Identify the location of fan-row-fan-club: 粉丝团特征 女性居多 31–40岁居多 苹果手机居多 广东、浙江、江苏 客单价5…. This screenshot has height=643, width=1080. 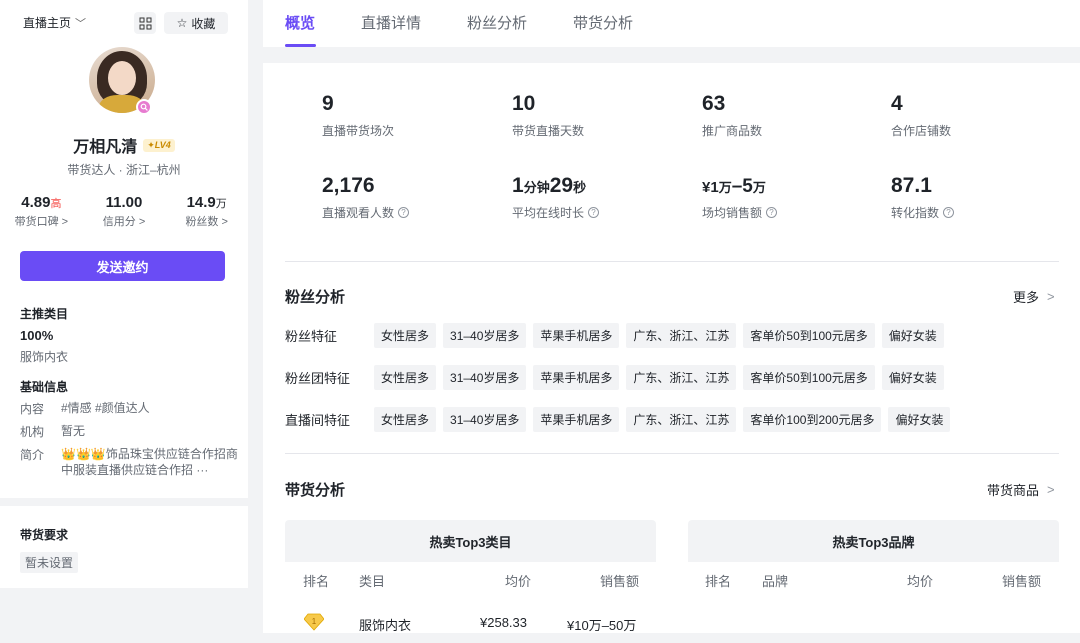
(618, 377).